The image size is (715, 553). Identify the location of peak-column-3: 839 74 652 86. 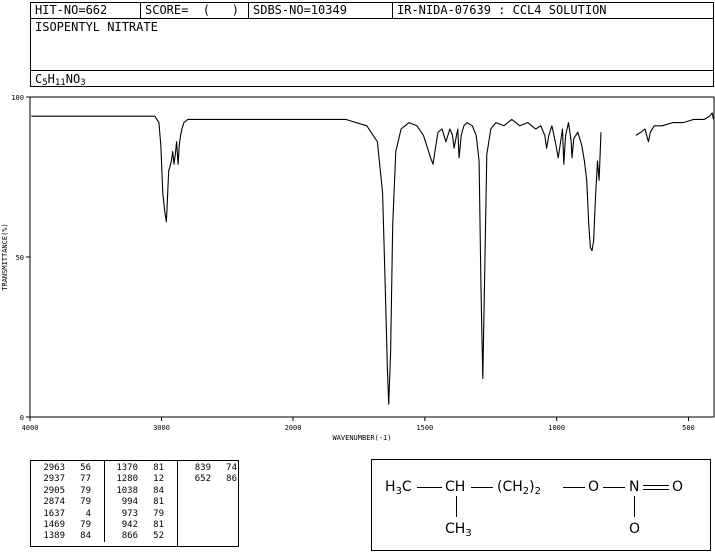
(207, 503).